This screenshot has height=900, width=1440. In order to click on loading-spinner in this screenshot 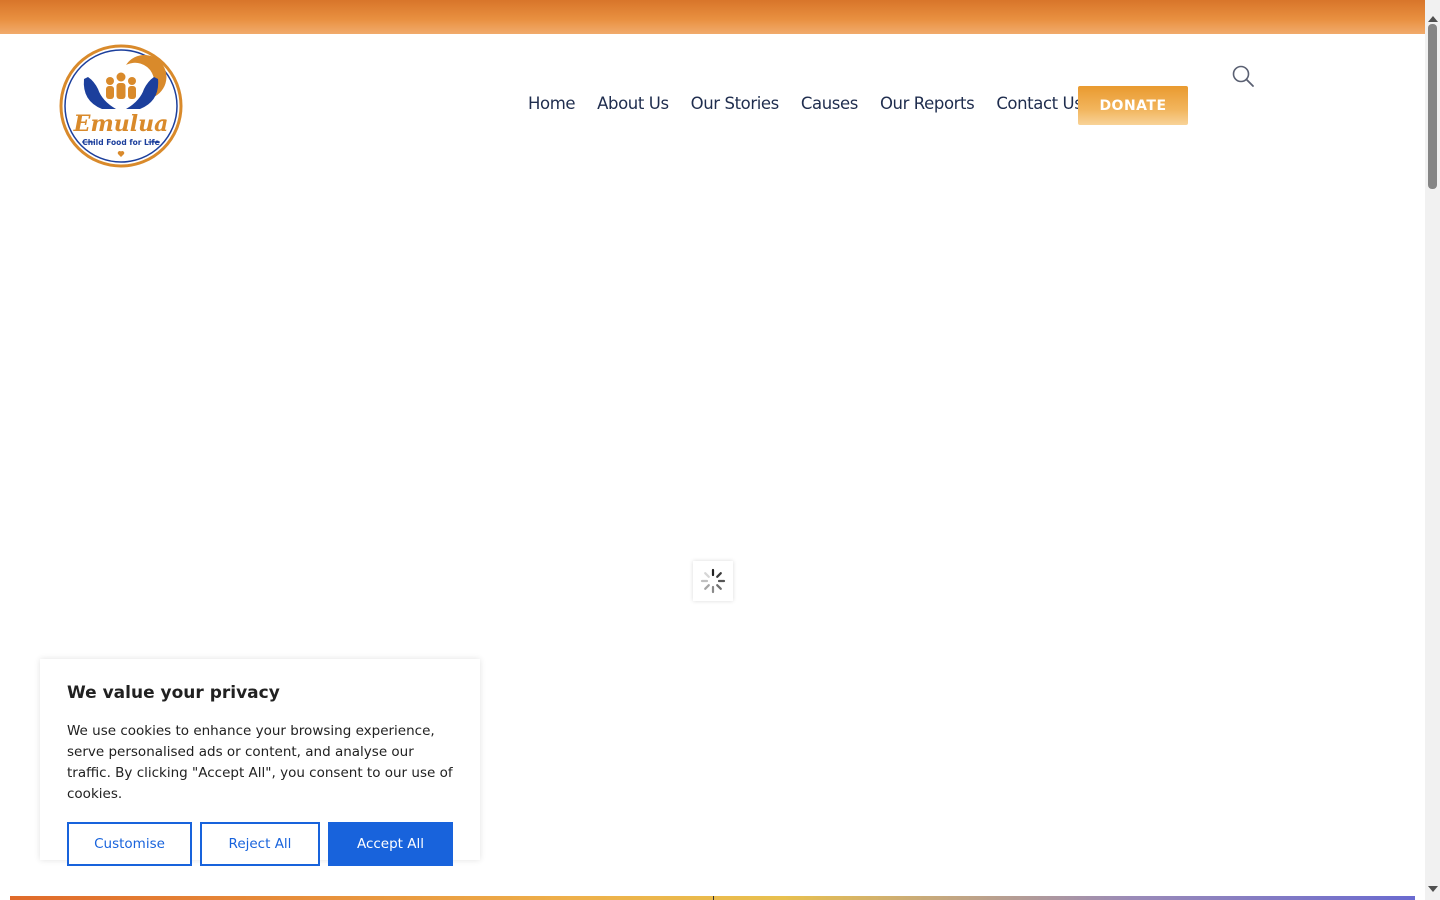, I will do `click(713, 581)`.